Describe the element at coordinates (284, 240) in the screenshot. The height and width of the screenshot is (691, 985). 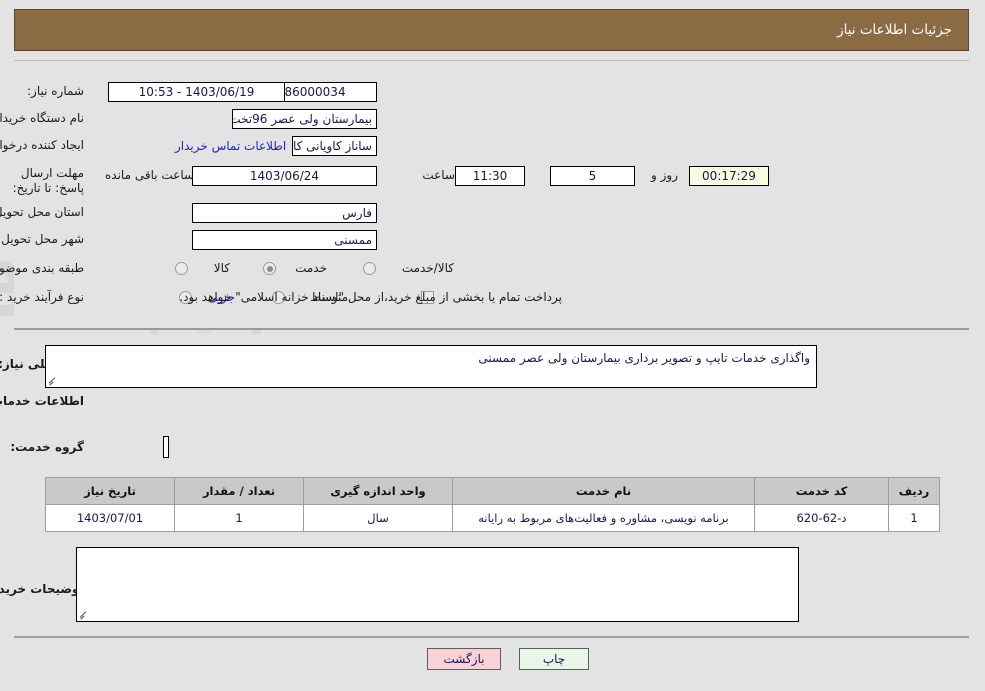
I see `field-delivery-city: ممسنی` at that location.